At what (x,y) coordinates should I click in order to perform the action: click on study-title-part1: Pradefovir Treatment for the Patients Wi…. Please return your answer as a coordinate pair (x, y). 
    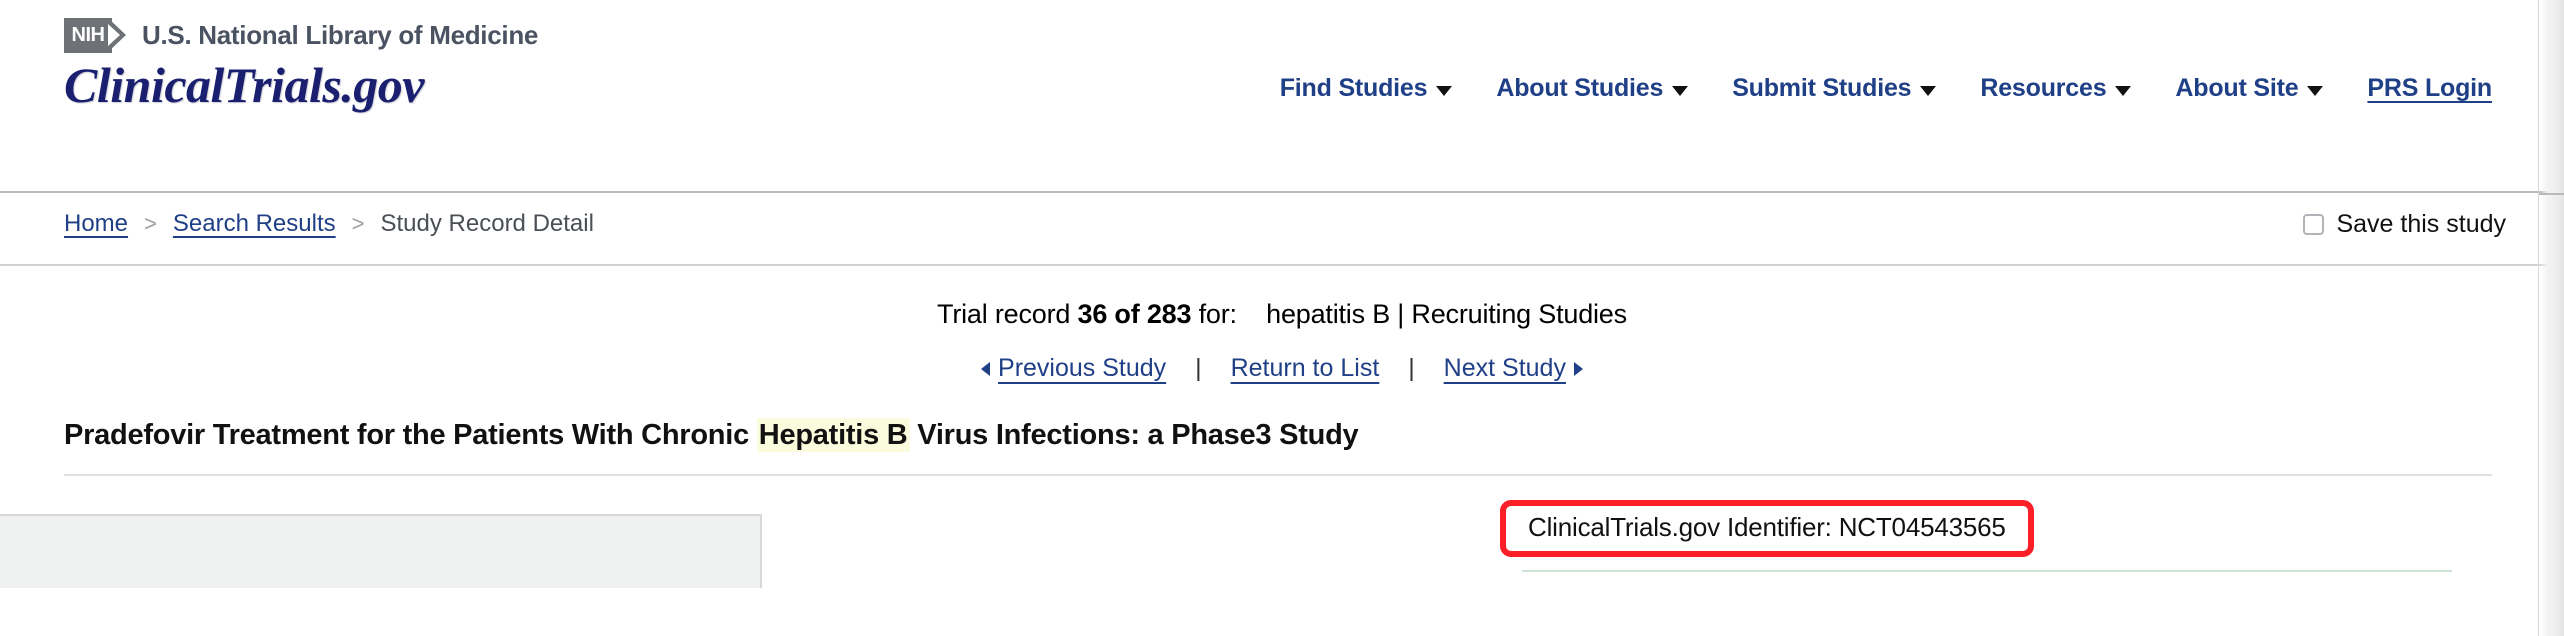
    Looking at the image, I should click on (410, 435).